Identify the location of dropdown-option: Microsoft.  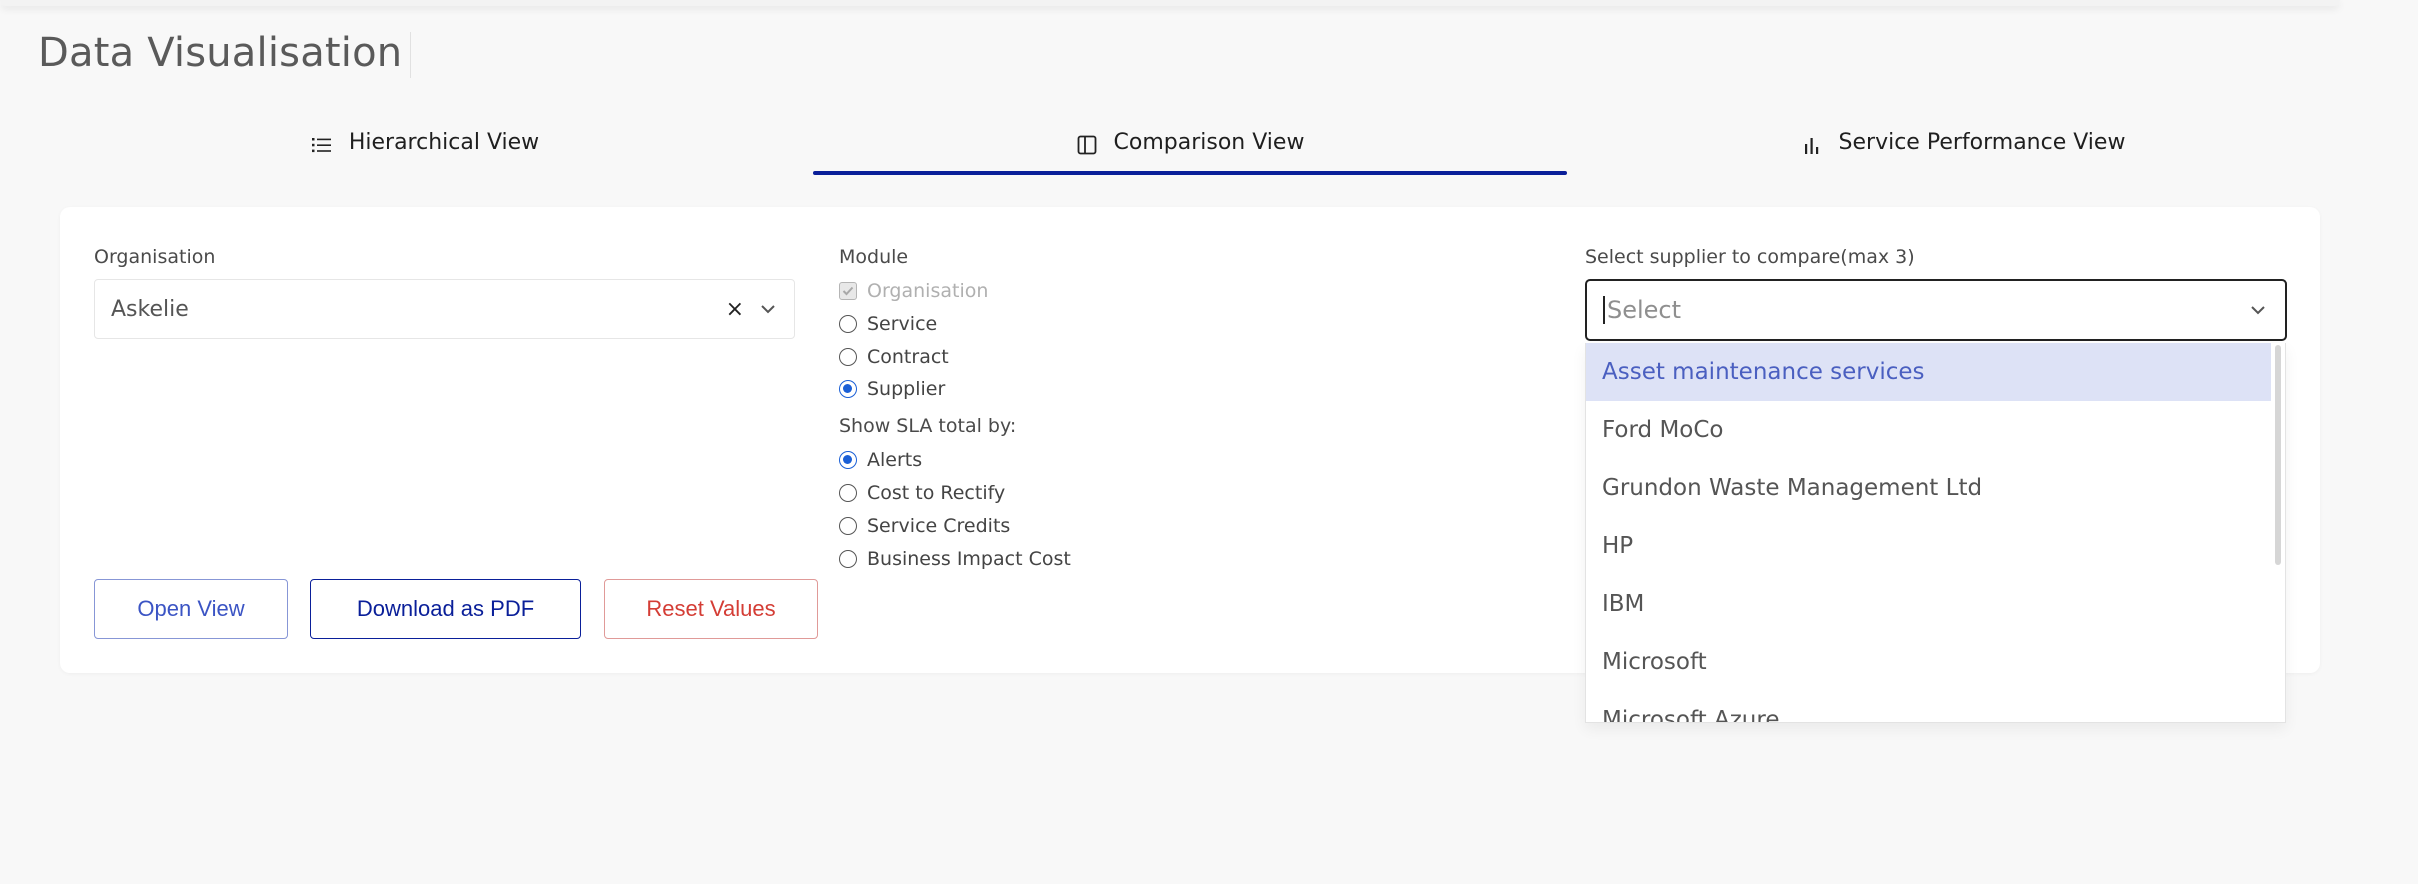
(1928, 662).